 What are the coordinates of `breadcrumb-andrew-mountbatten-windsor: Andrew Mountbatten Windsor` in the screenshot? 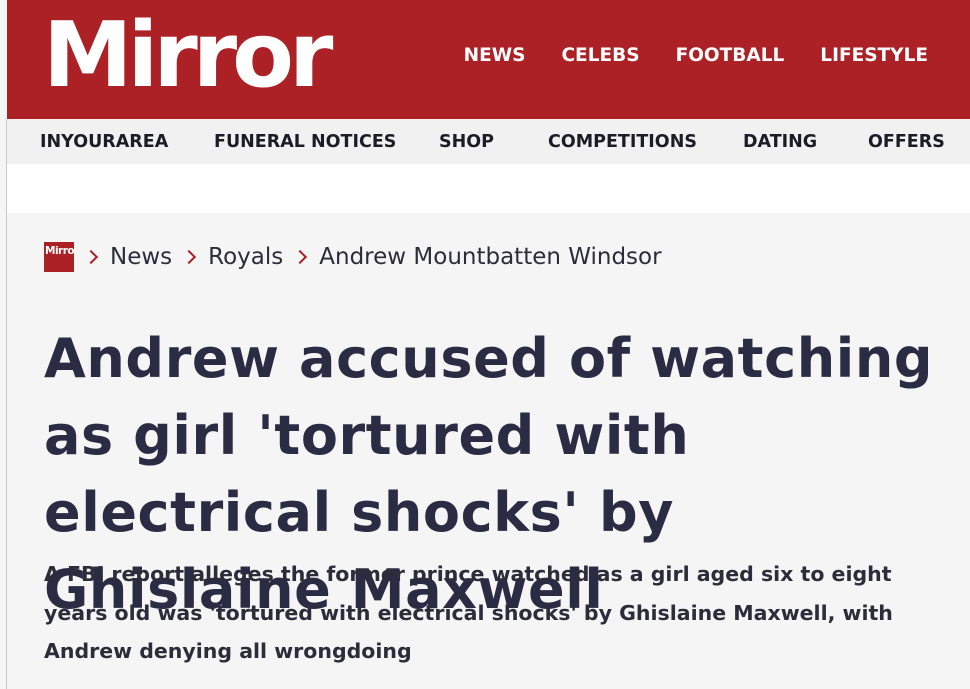 It's located at (490, 257).